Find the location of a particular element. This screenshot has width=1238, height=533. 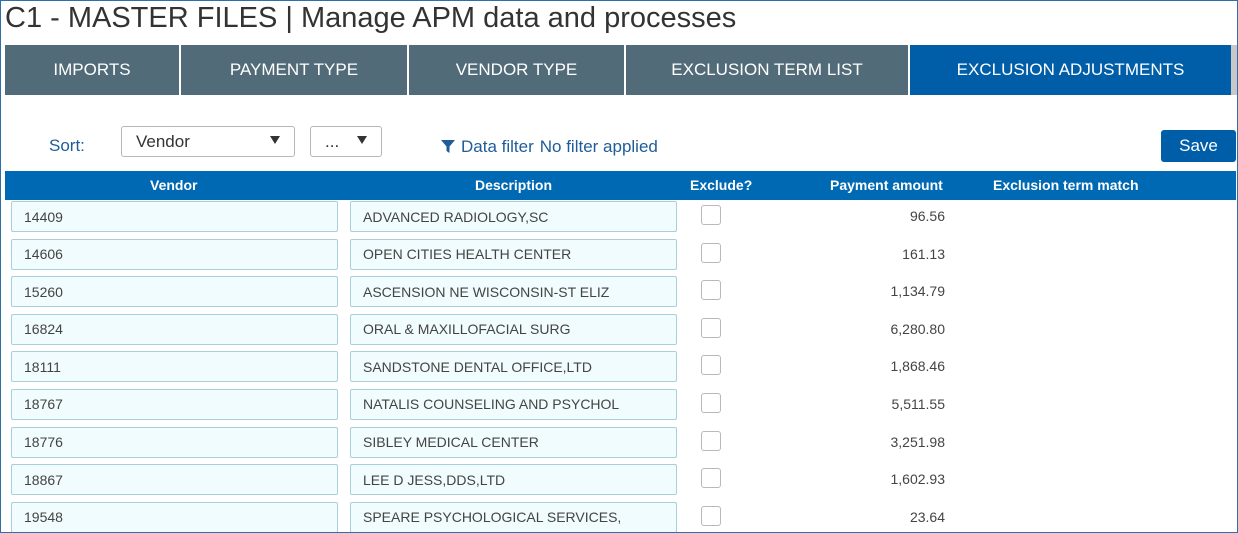

vendor-field: 14409 is located at coordinates (174, 216).